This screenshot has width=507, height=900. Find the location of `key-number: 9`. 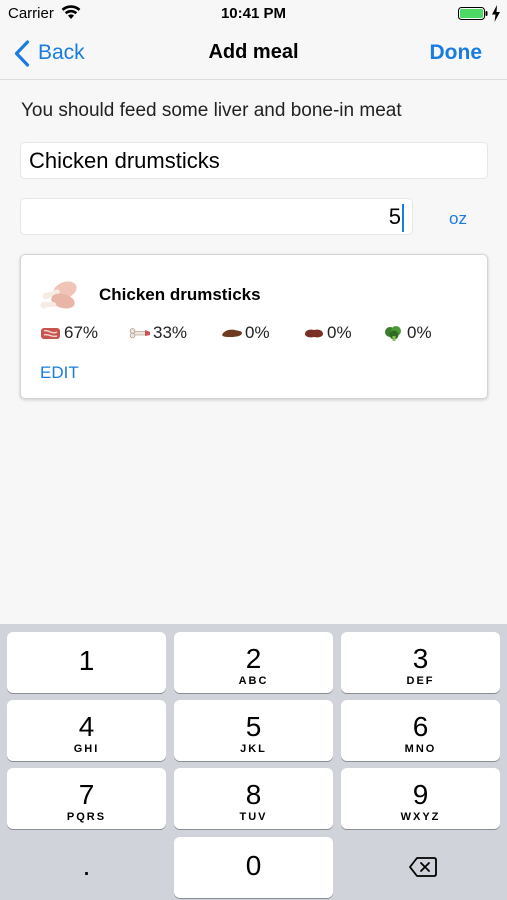

key-number: 9 is located at coordinates (420, 794).